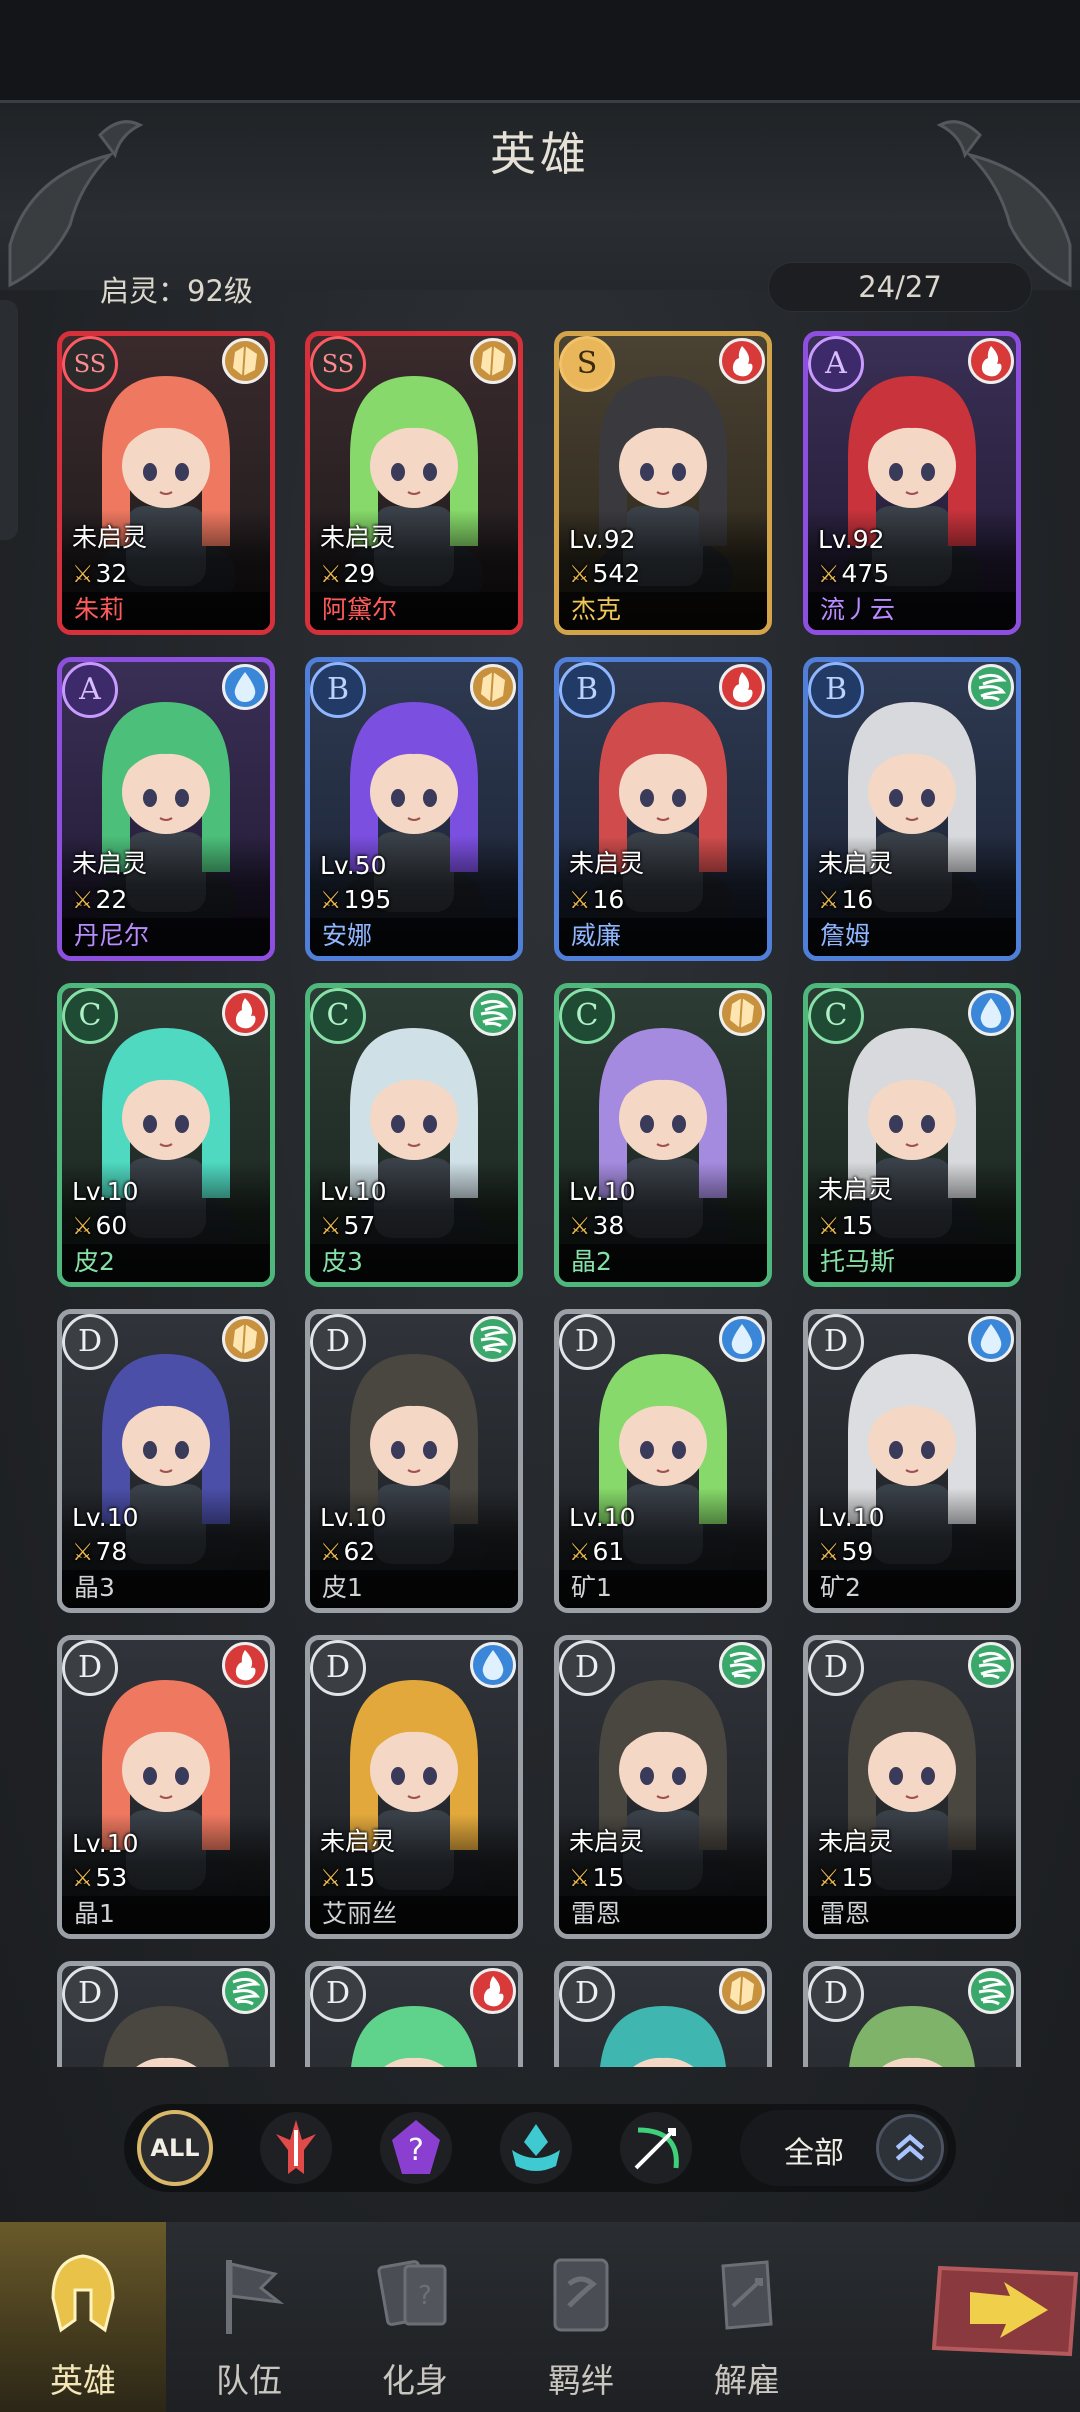 This screenshot has height=2412, width=1080. I want to click on water-element-icon, so click(493, 1665).